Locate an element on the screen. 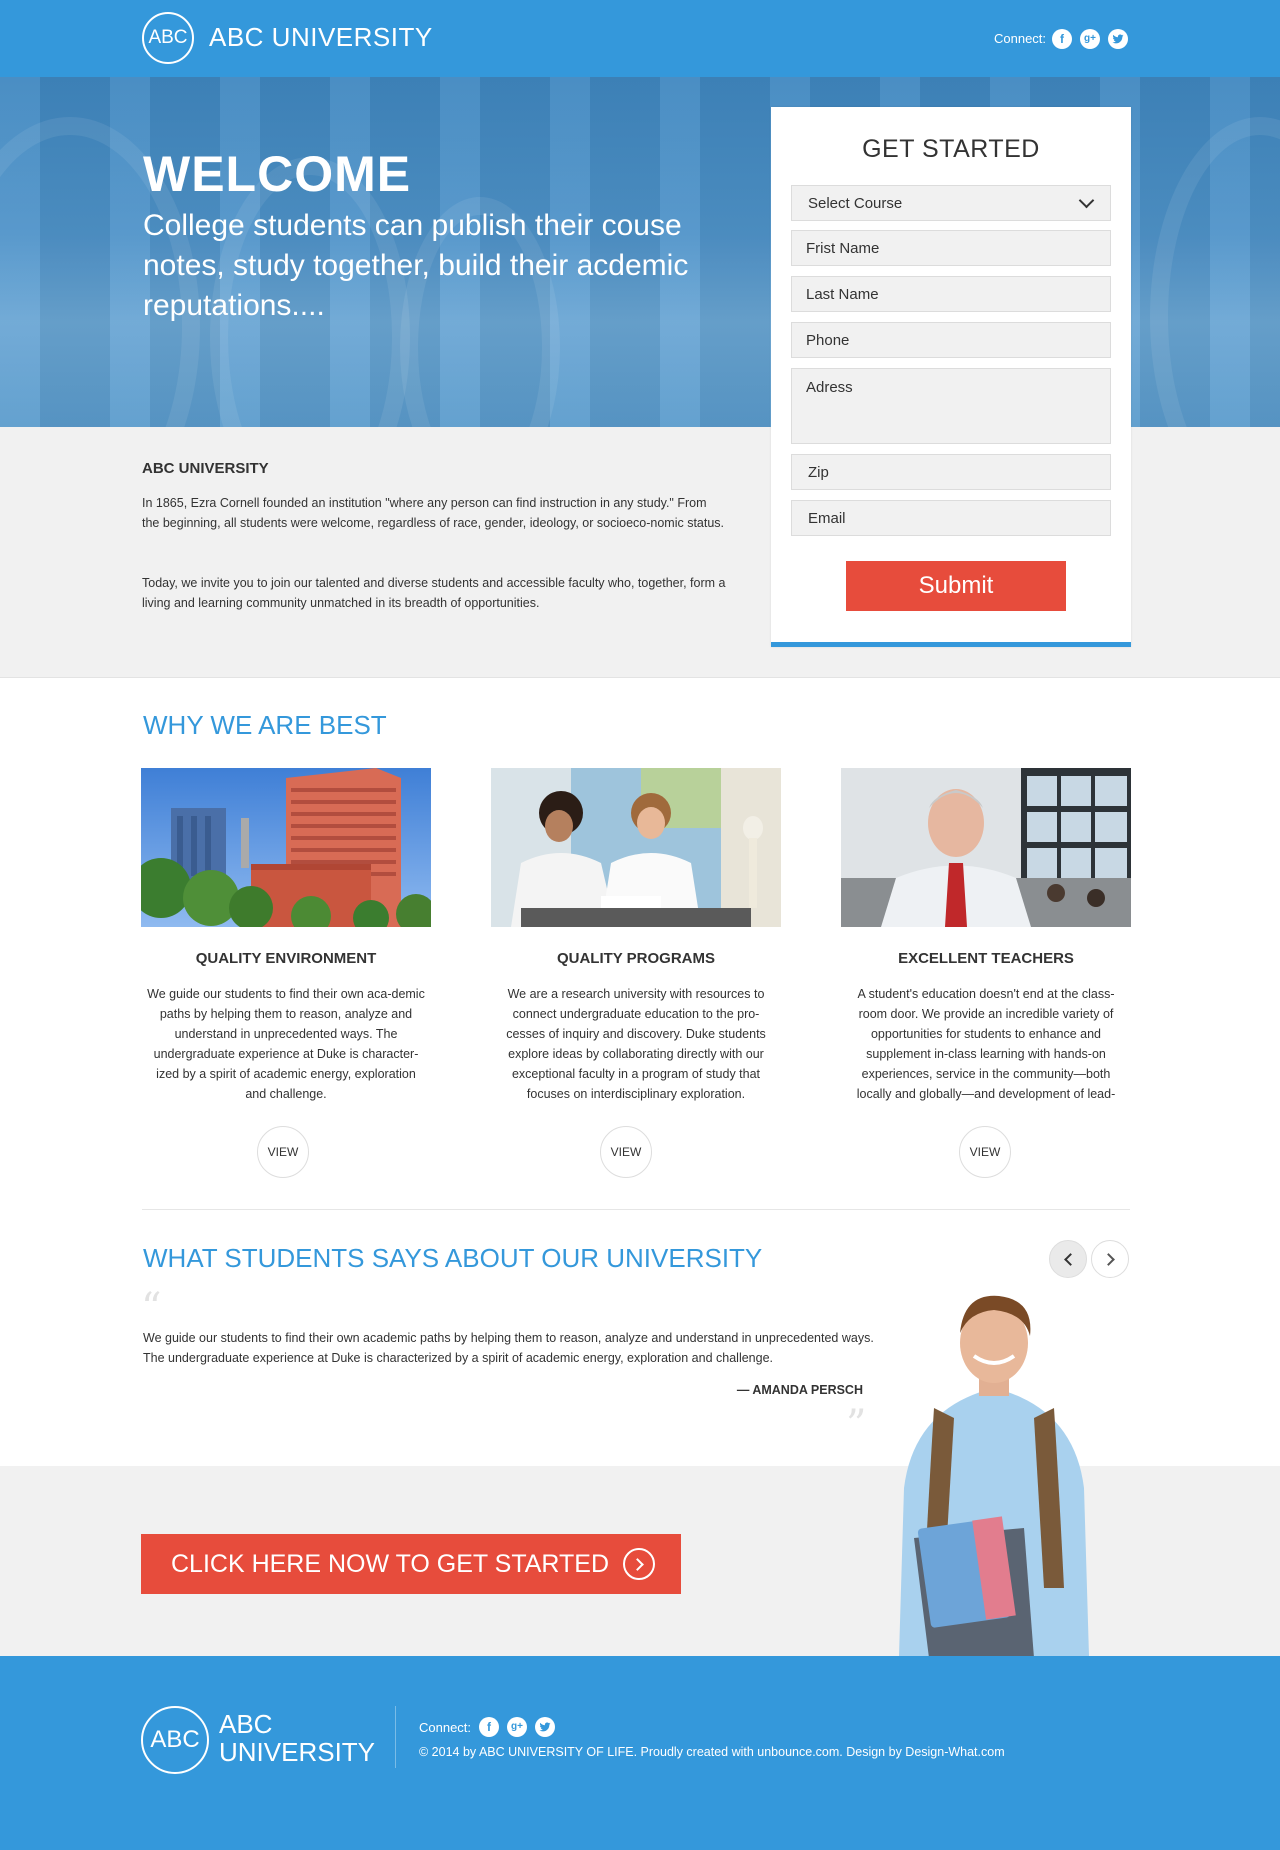 The image size is (1280, 1850). course-select-value: Select Course is located at coordinates (855, 203).